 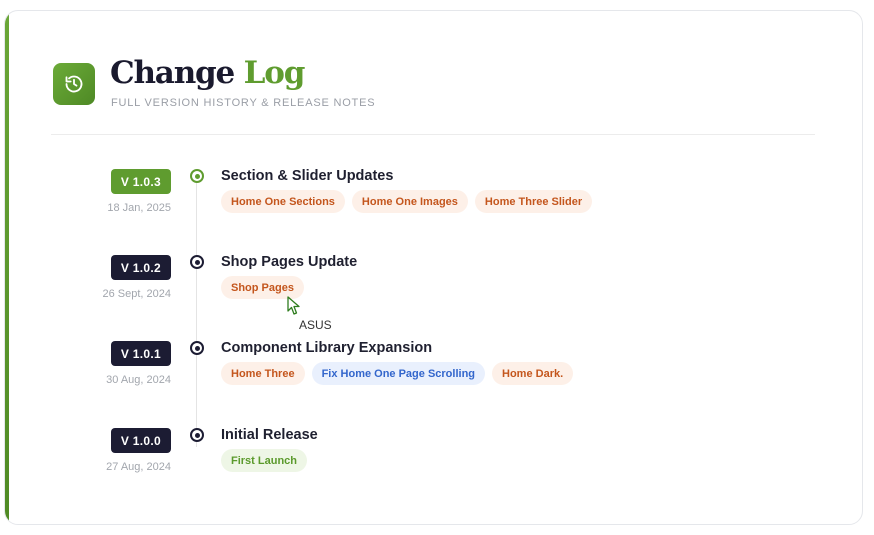 I want to click on version-badge: V 1.0.2, so click(x=140, y=267).